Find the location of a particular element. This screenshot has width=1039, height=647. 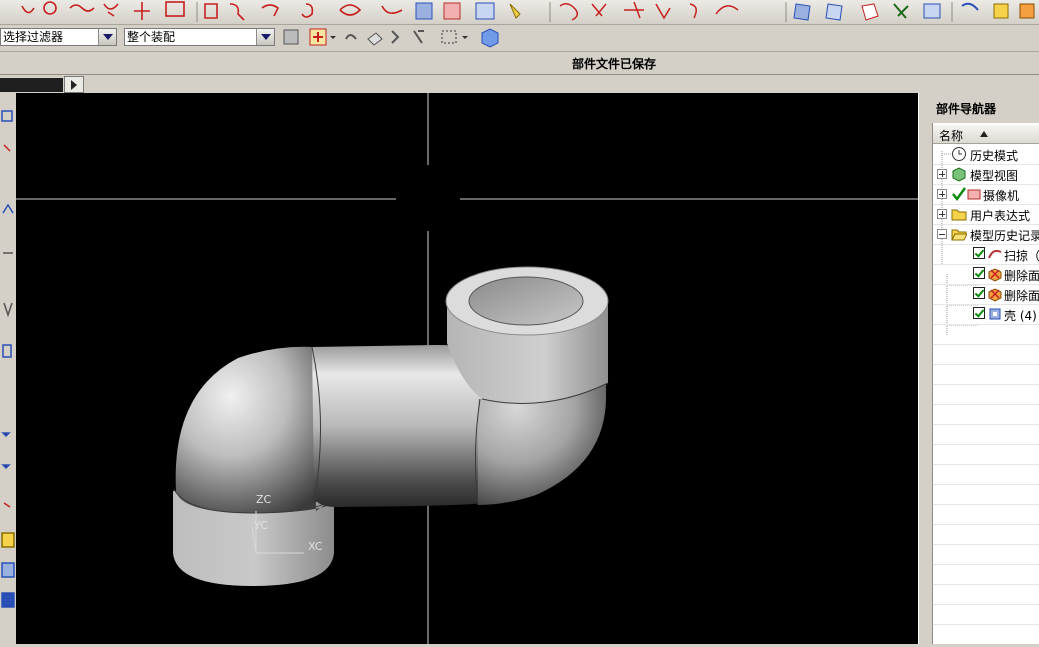

folder-icon is located at coordinates (959, 215).